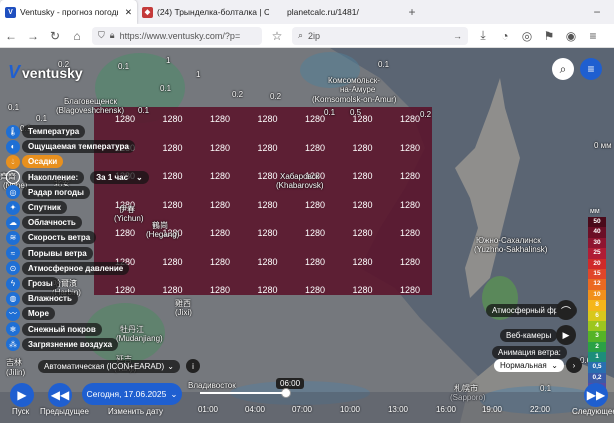 Image resolution: width=614 pixels, height=423 pixels. Describe the element at coordinates (350, 409) in the screenshot. I see `timeline-hour-label: 10:00` at that location.